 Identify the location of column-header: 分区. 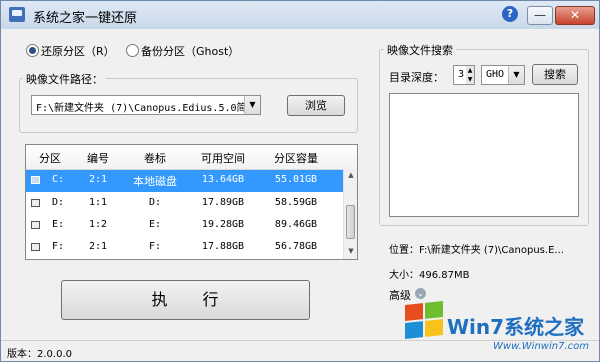
(50, 158).